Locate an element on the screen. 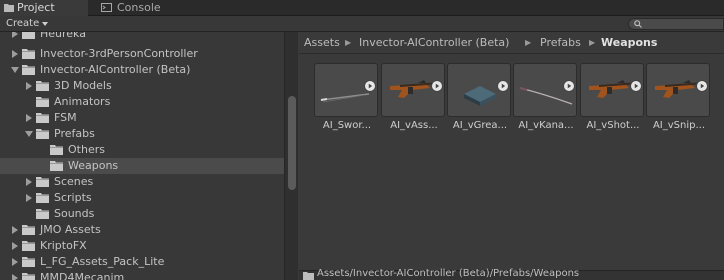 Image resolution: width=724 pixels, height=280 pixels. tree-item: Invector-3rdPersonController is located at coordinates (142, 54).